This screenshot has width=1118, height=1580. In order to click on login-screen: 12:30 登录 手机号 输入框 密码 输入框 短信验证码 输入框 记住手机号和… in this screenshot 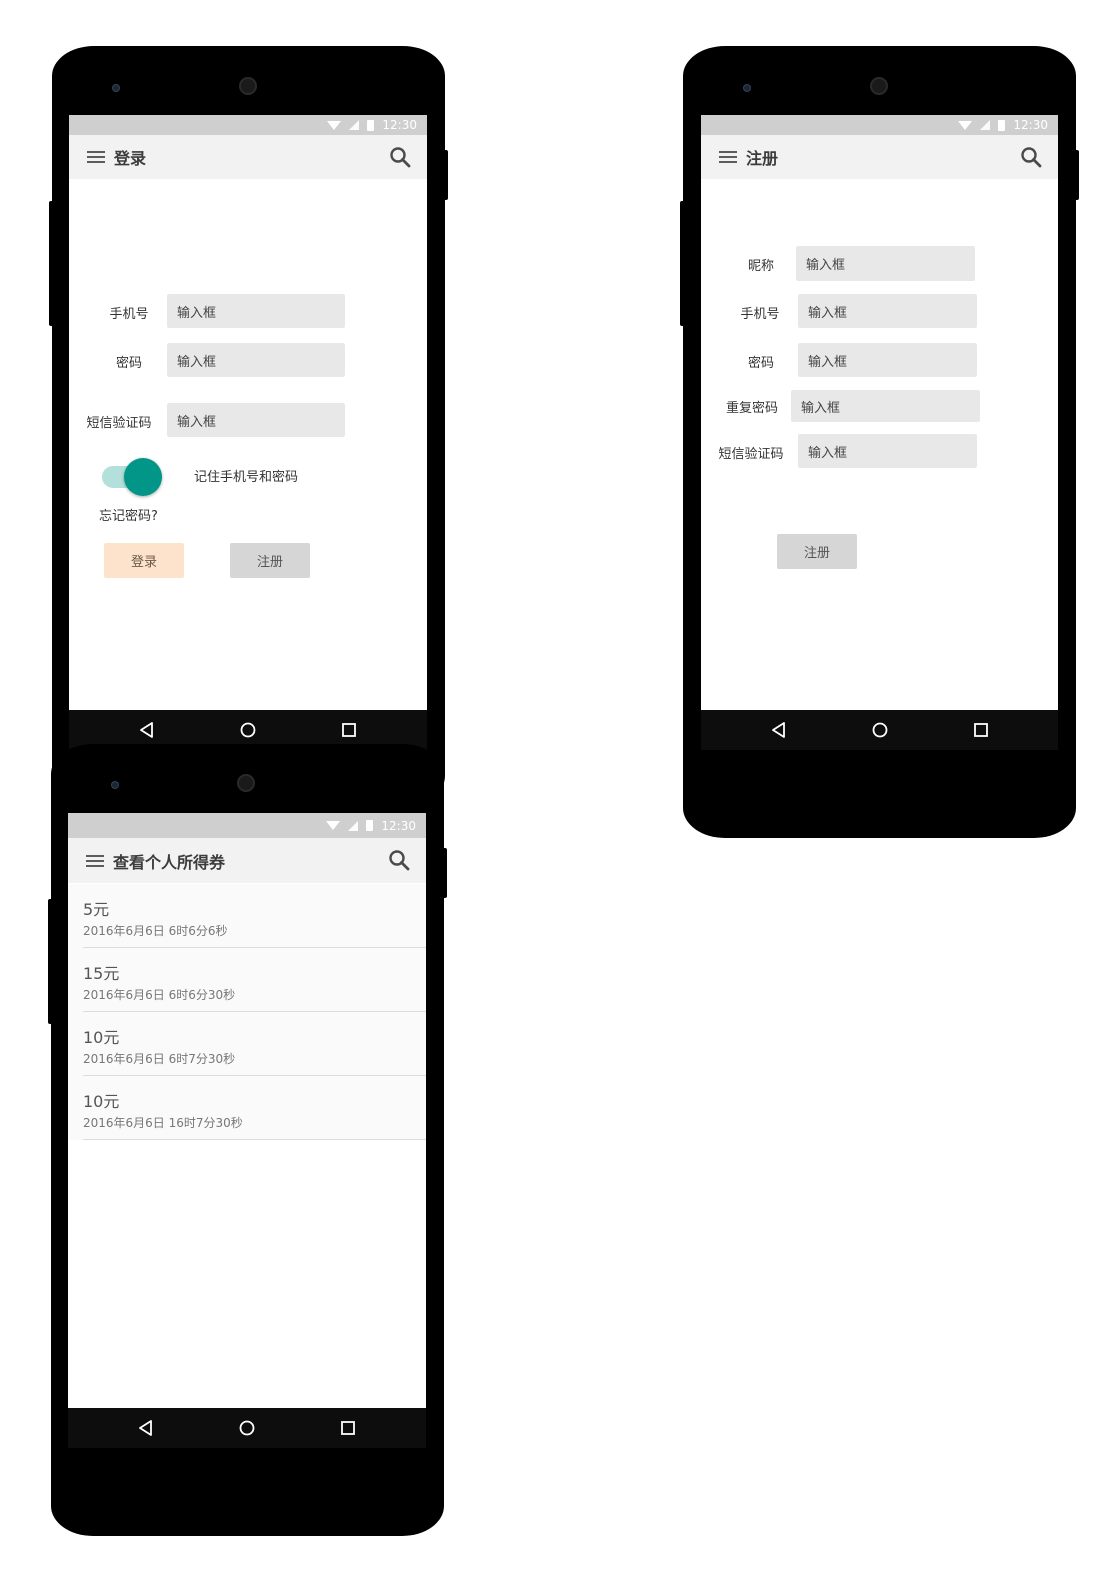, I will do `click(248, 432)`.